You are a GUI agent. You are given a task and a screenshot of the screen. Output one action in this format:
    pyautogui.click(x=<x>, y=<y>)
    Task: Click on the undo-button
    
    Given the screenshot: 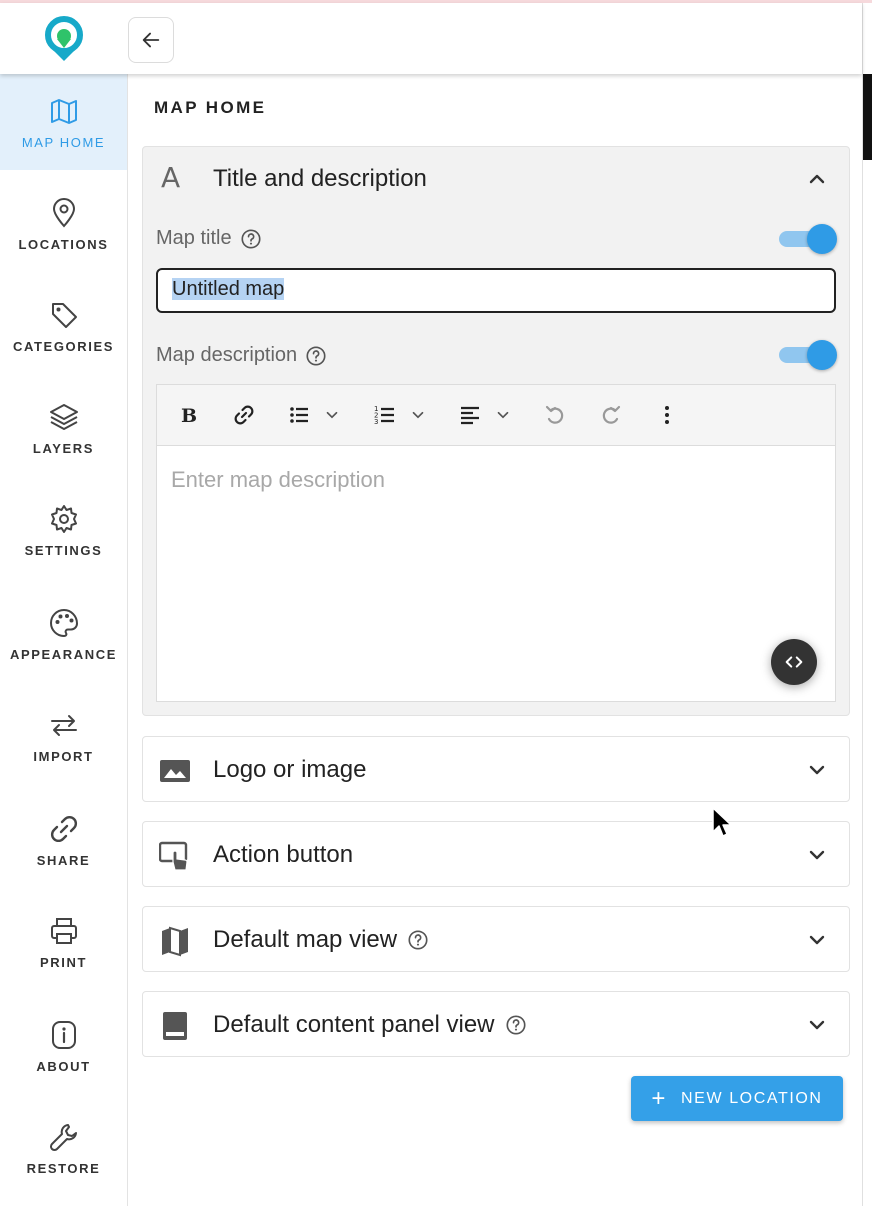 What is the action you would take?
    pyautogui.click(x=555, y=415)
    